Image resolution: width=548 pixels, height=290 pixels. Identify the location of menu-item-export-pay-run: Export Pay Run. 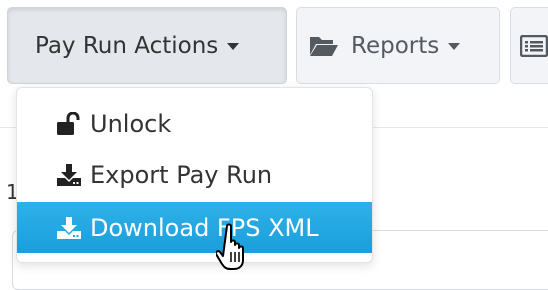
(194, 174).